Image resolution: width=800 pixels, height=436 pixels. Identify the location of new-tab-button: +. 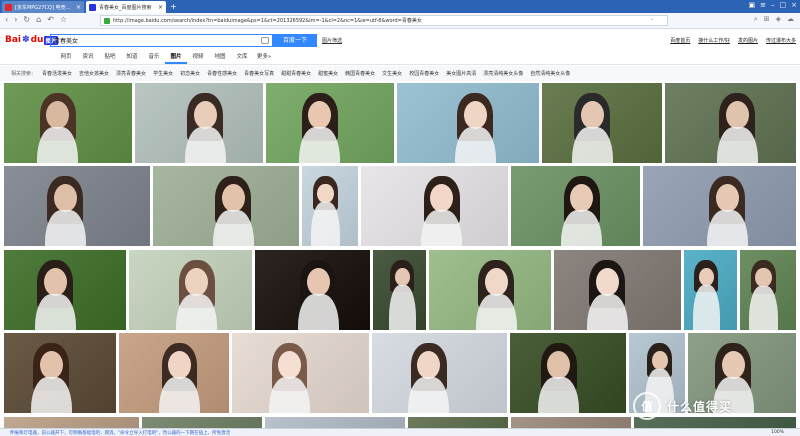
(173, 6).